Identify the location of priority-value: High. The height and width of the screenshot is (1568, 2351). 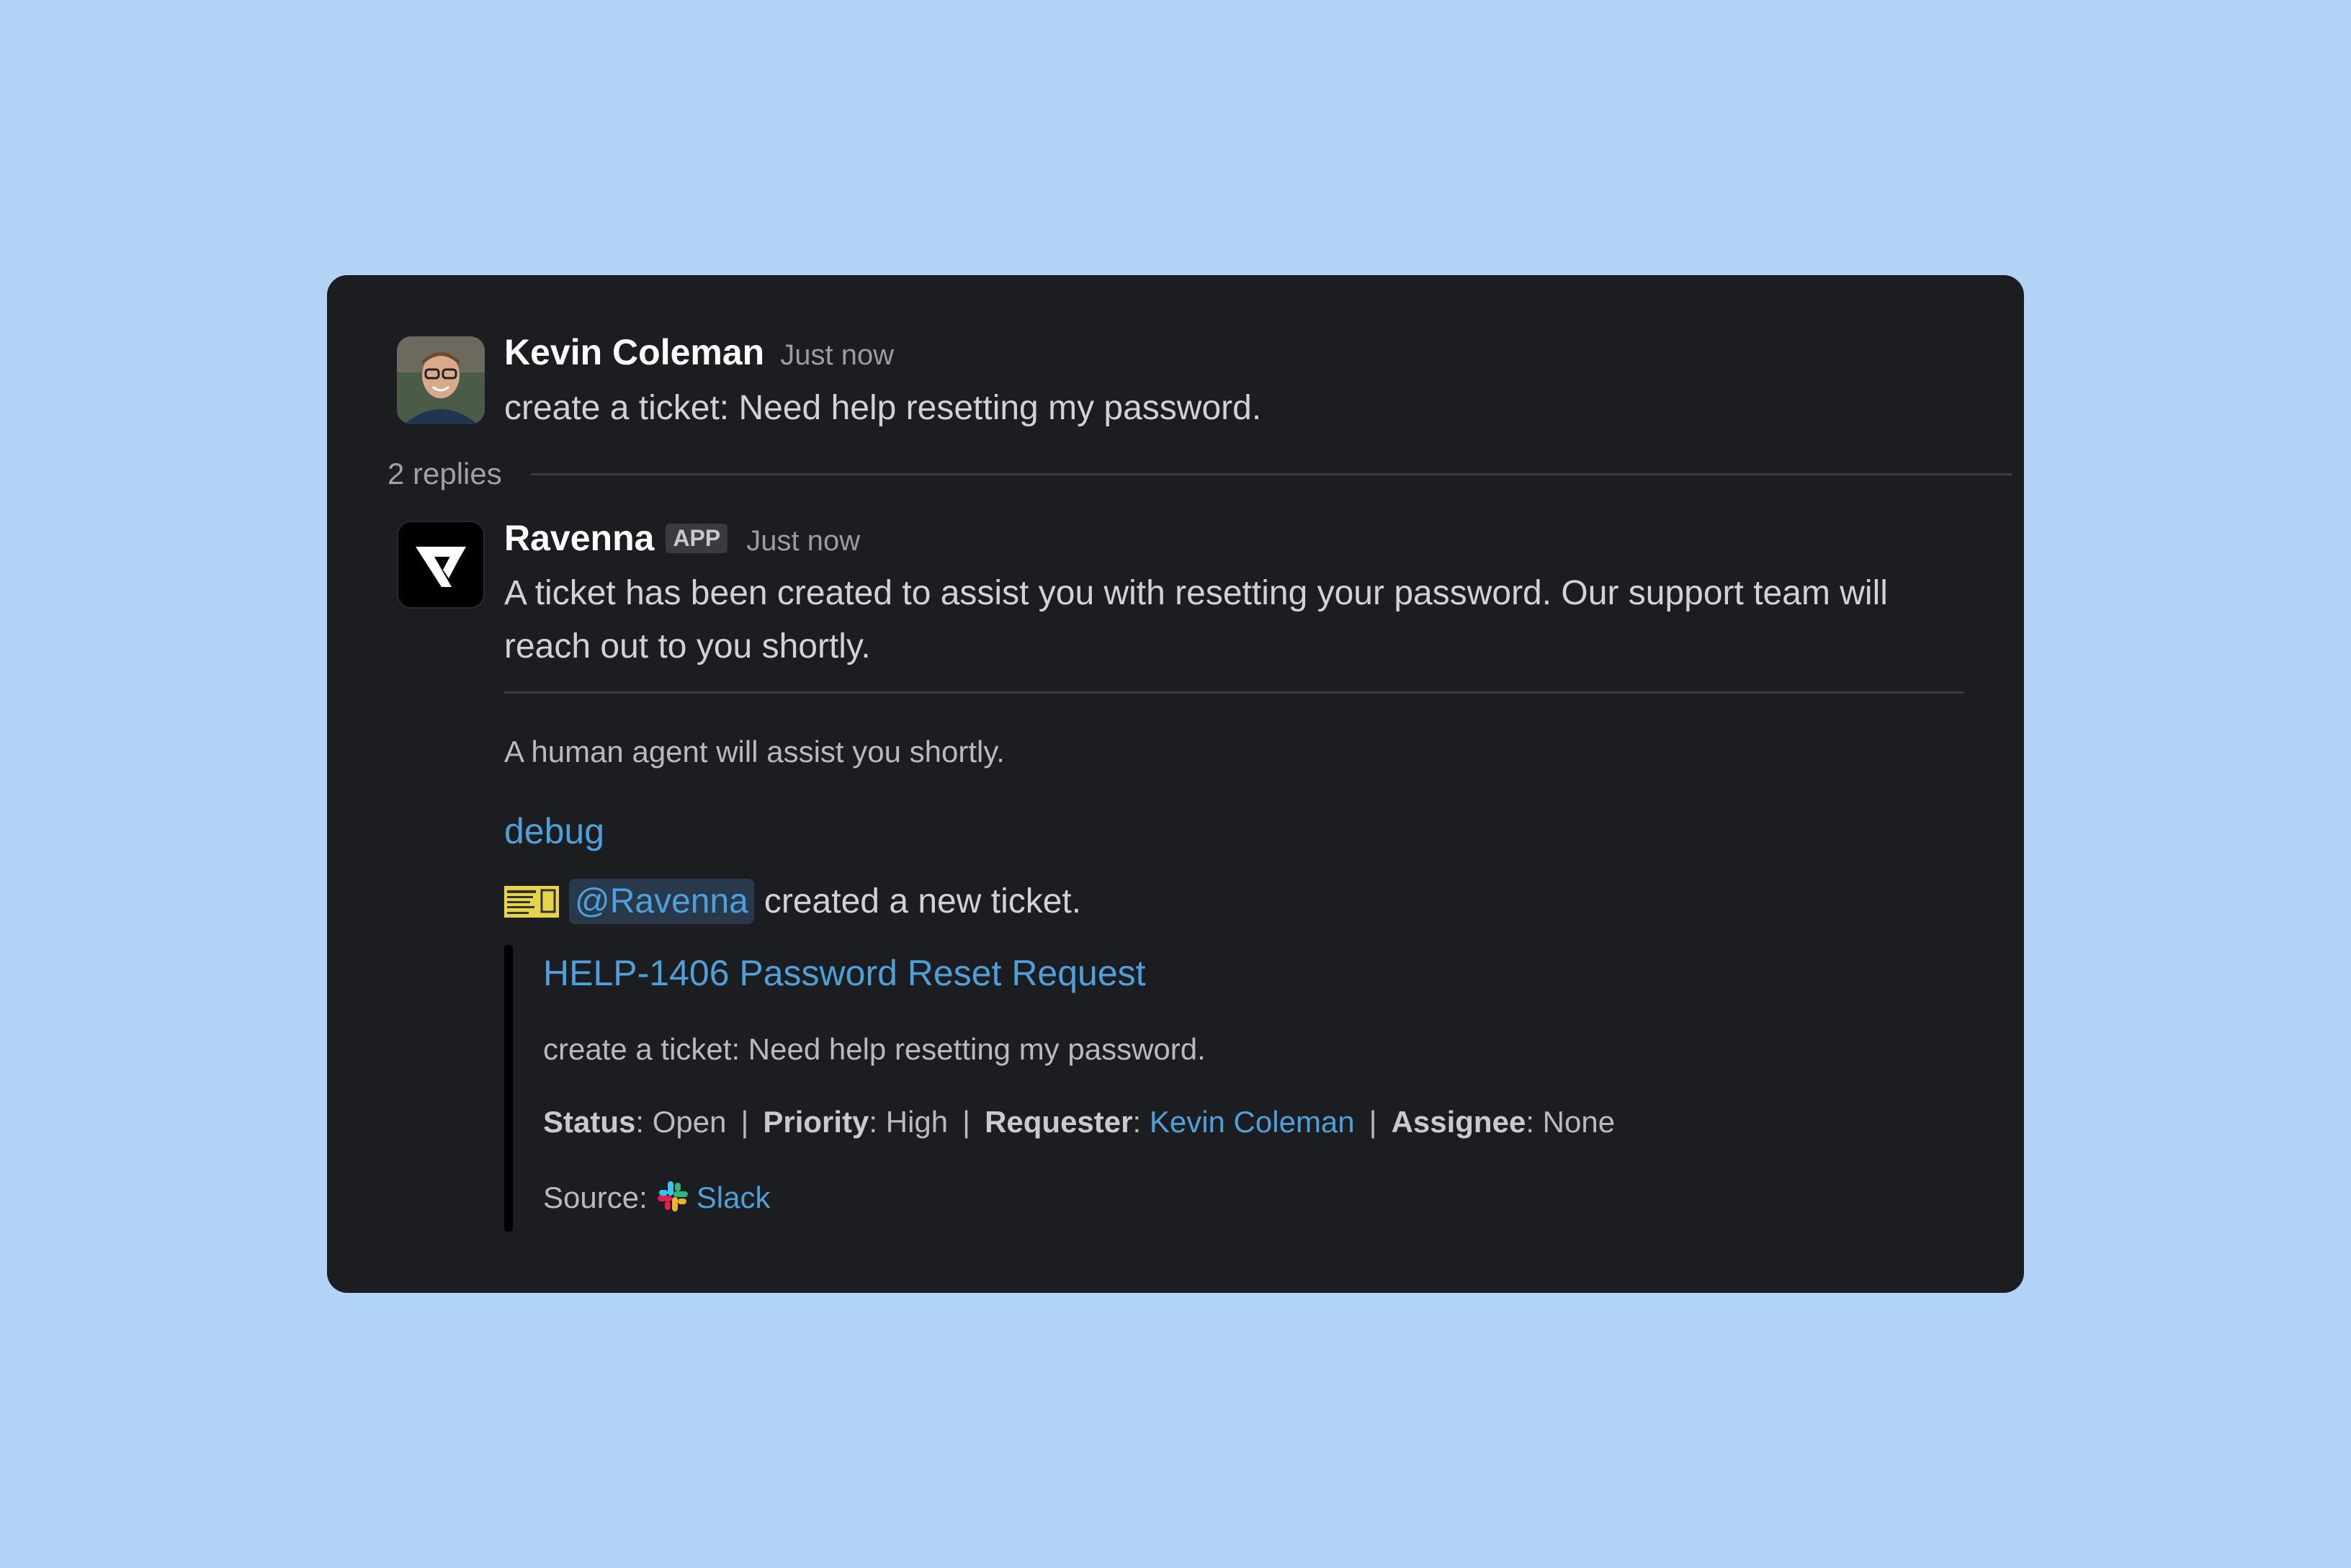
(917, 1122).